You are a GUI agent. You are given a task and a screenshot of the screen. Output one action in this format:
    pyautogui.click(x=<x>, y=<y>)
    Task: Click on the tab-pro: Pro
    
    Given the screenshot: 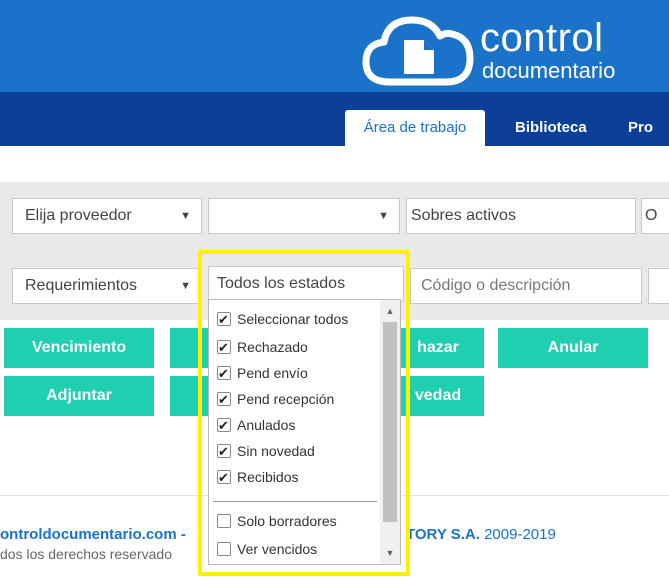 What is the action you would take?
    pyautogui.click(x=640, y=128)
    